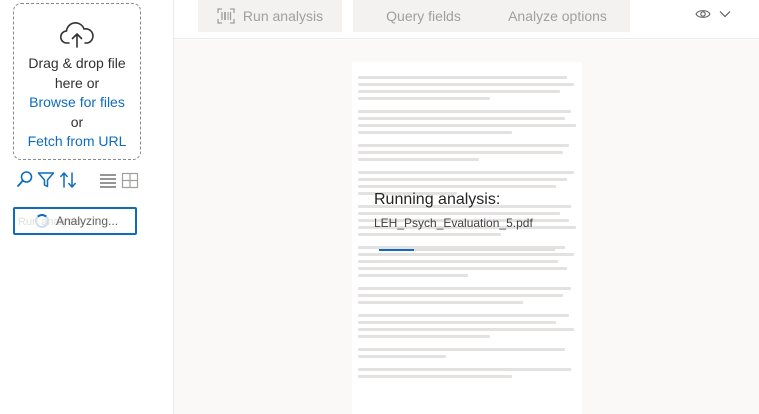 The width and height of the screenshot is (759, 414). What do you see at coordinates (79, 181) in the screenshot?
I see `file-list-toolbar` at bounding box center [79, 181].